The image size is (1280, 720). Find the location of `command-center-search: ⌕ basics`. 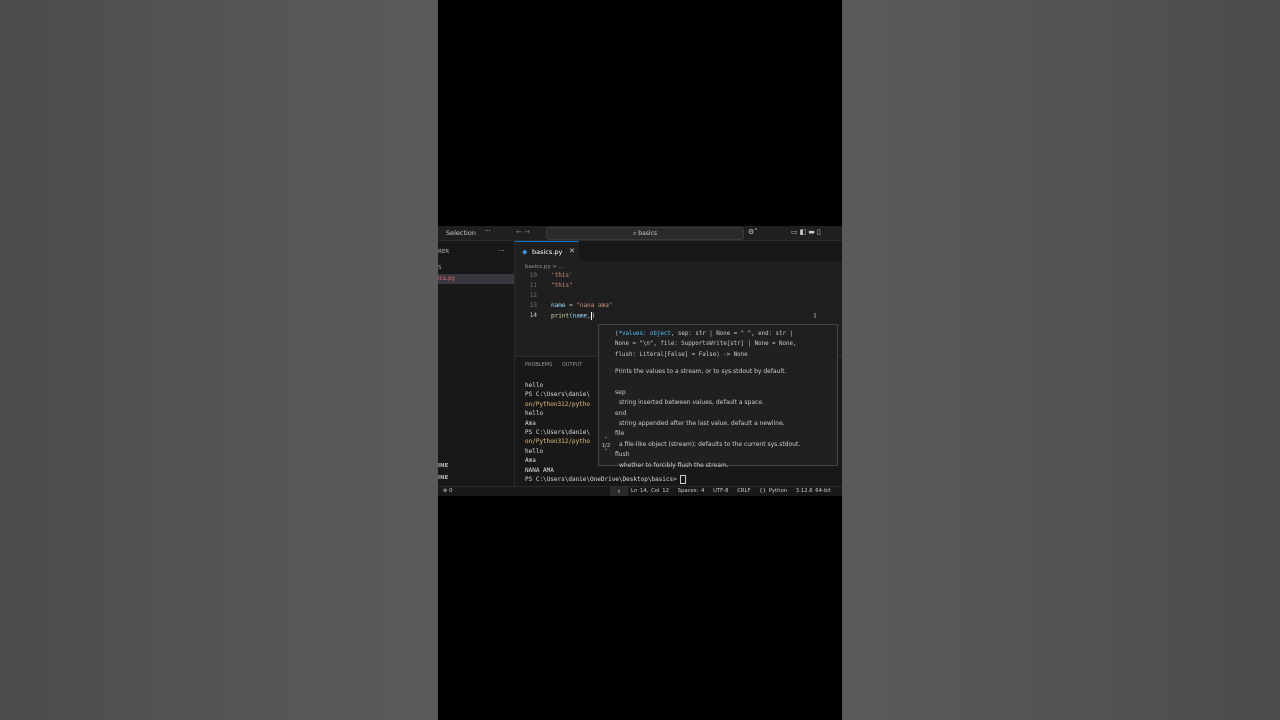

command-center-search: ⌕ basics is located at coordinates (645, 233).